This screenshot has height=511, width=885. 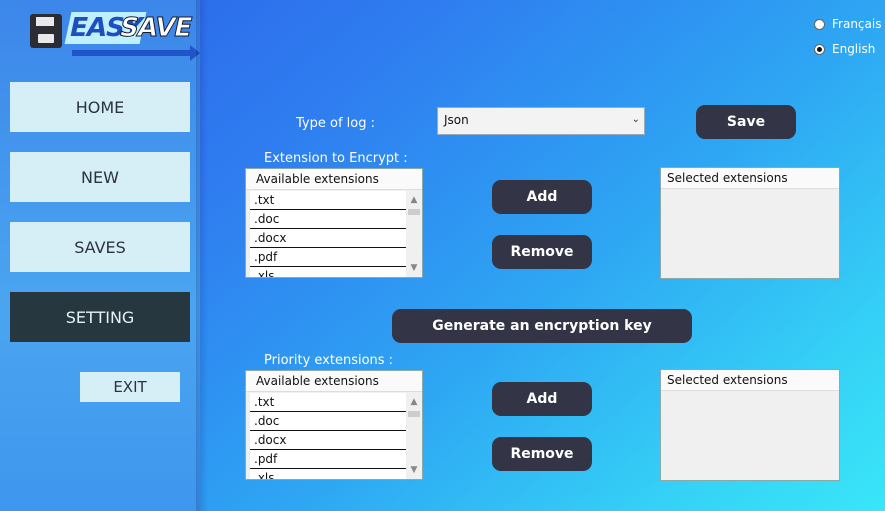 What do you see at coordinates (100, 317) in the screenshot?
I see `nav-setting-button: SETTING` at bounding box center [100, 317].